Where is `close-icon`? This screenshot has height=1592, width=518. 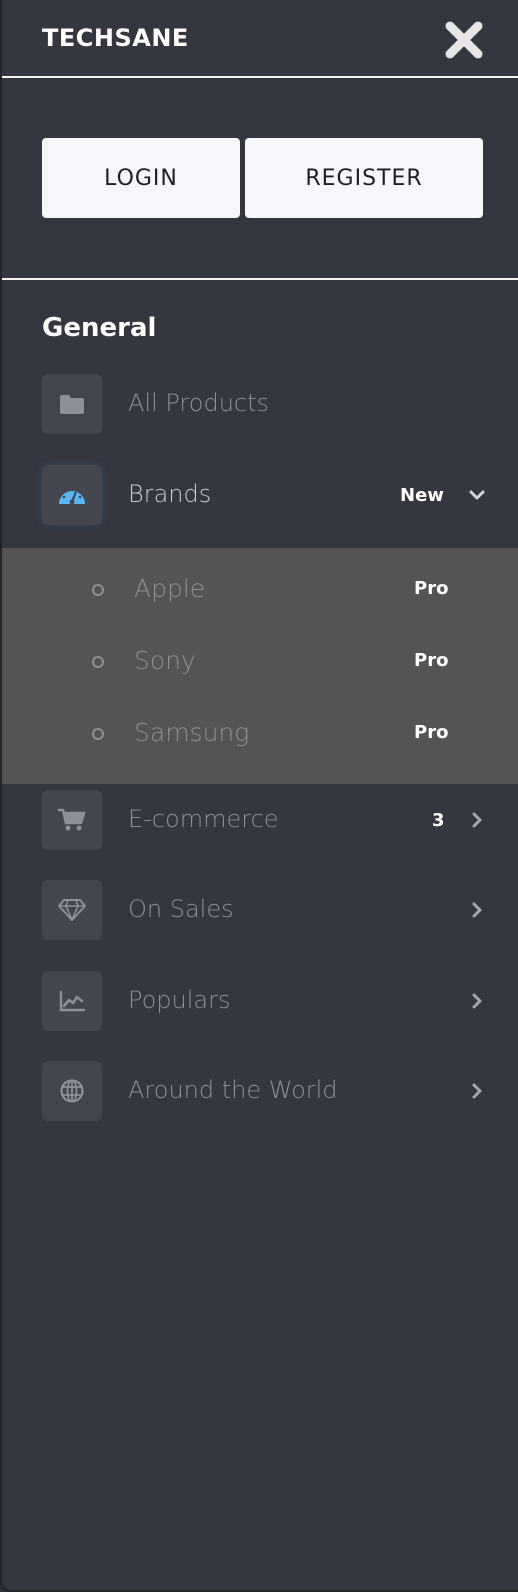
close-icon is located at coordinates (464, 40).